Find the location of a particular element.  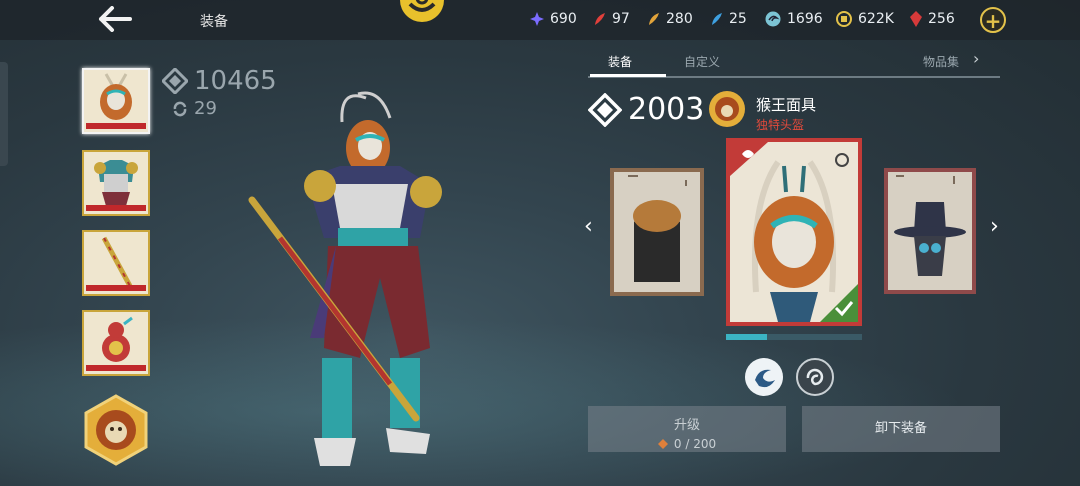

item-card-turban-hood is located at coordinates (657, 232).